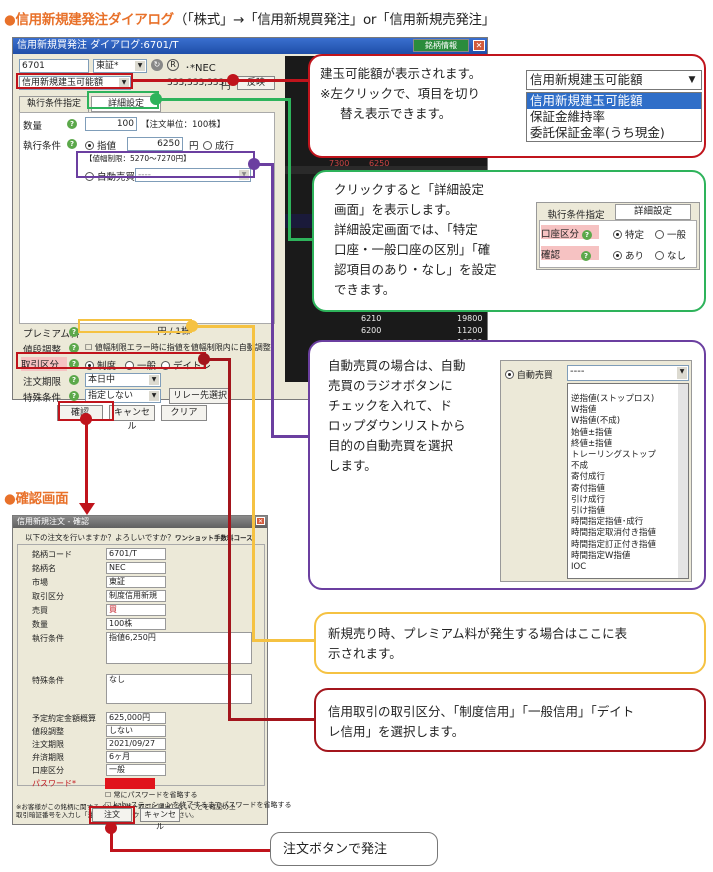  Describe the element at coordinates (250, 46) in the screenshot. I see `dialog-titlebar: 信用新規買発注 ダイアログ:6701/T ✕ 銘柄情報` at that location.